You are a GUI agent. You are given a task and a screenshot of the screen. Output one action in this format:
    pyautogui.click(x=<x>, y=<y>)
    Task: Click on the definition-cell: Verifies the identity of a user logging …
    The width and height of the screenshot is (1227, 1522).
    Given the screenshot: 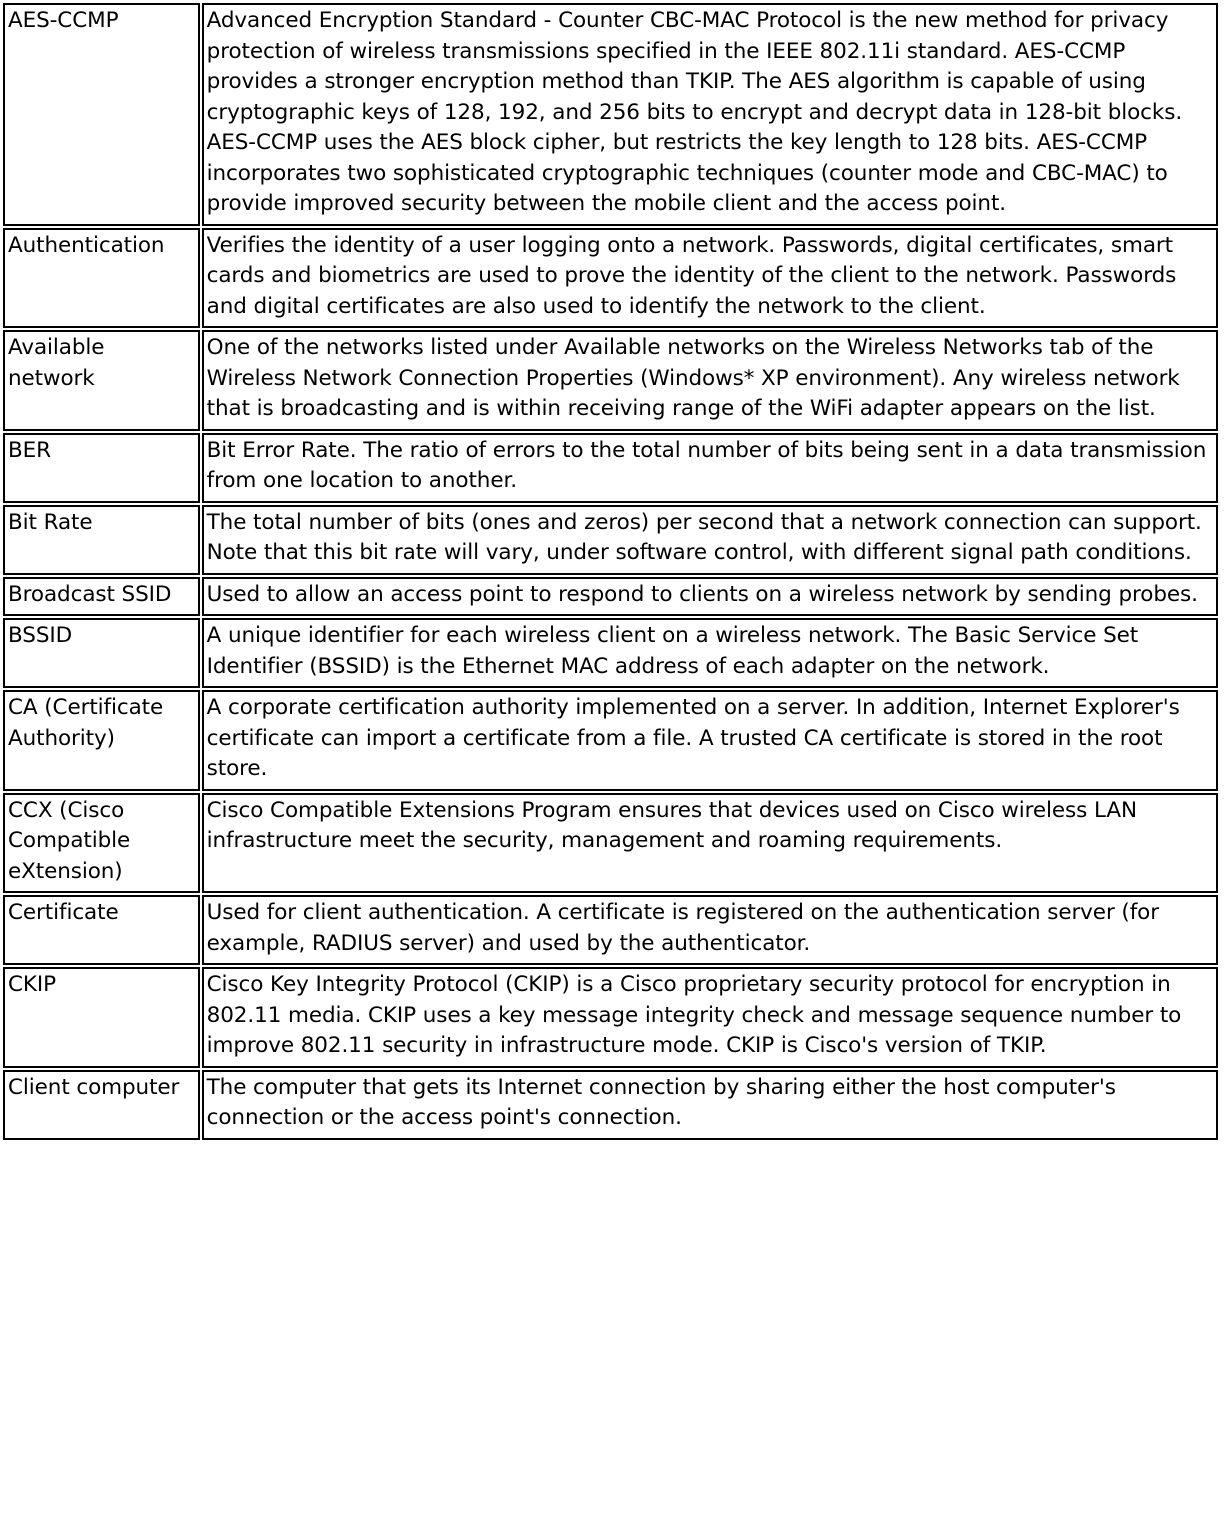 What is the action you would take?
    pyautogui.click(x=709, y=277)
    